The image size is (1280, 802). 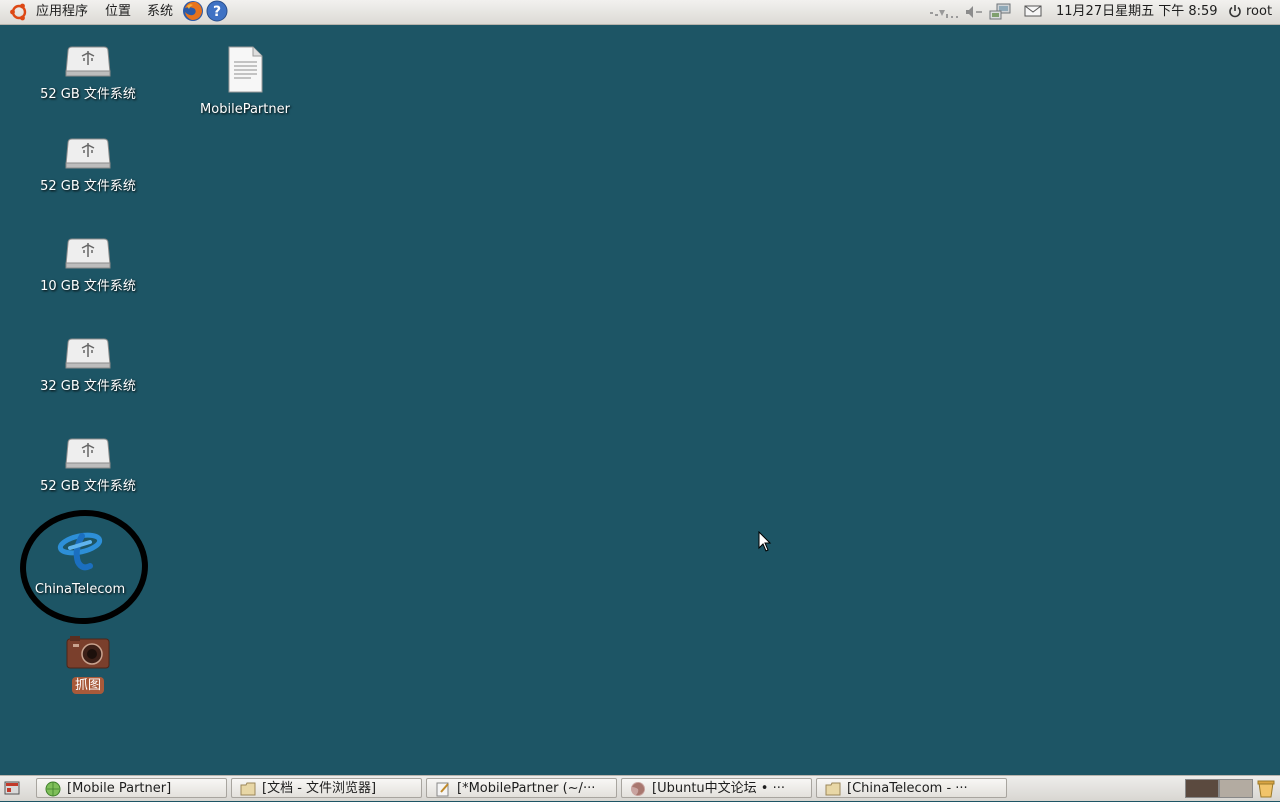 I want to click on show-desktop-icon, so click(x=12, y=790).